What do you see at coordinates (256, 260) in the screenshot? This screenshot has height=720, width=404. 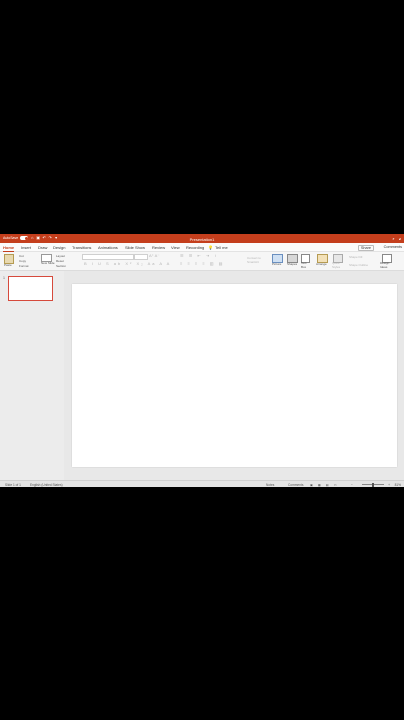 I see `convert-smartart-button: Convert to SmartArt` at bounding box center [256, 260].